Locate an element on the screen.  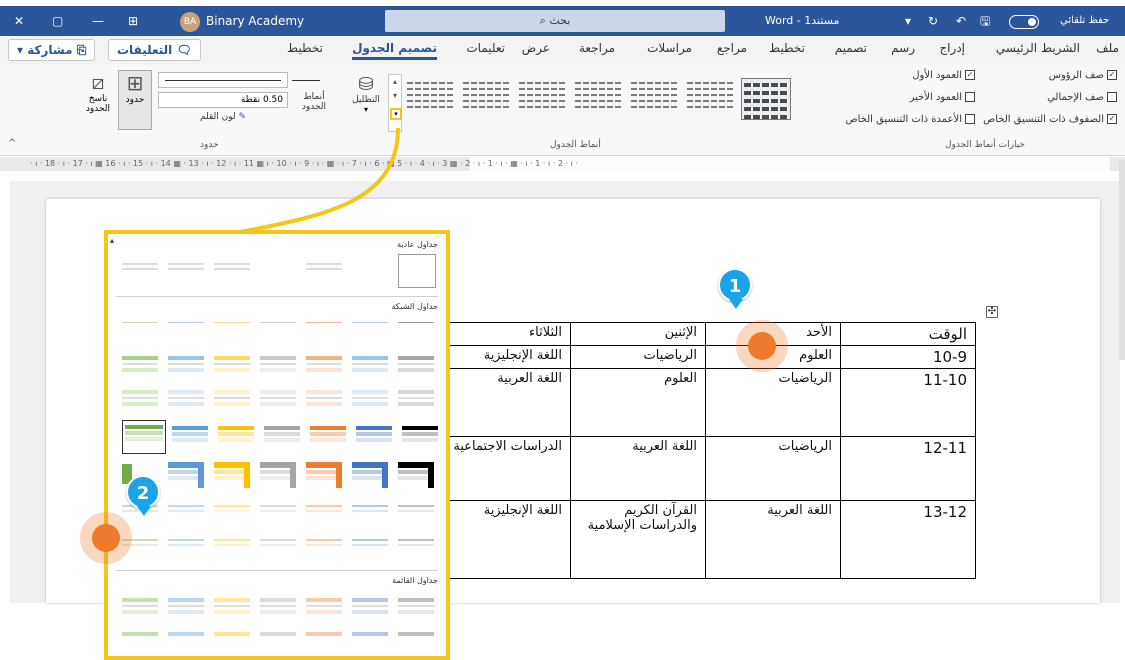
vertical-scrollbar is located at coordinates (1122, 260).